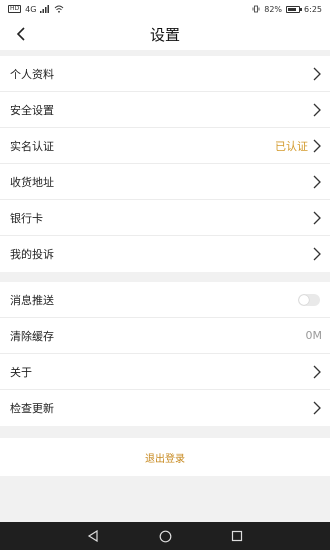 This screenshot has height=550, width=330. I want to click on about-label: 关于, so click(21, 372).